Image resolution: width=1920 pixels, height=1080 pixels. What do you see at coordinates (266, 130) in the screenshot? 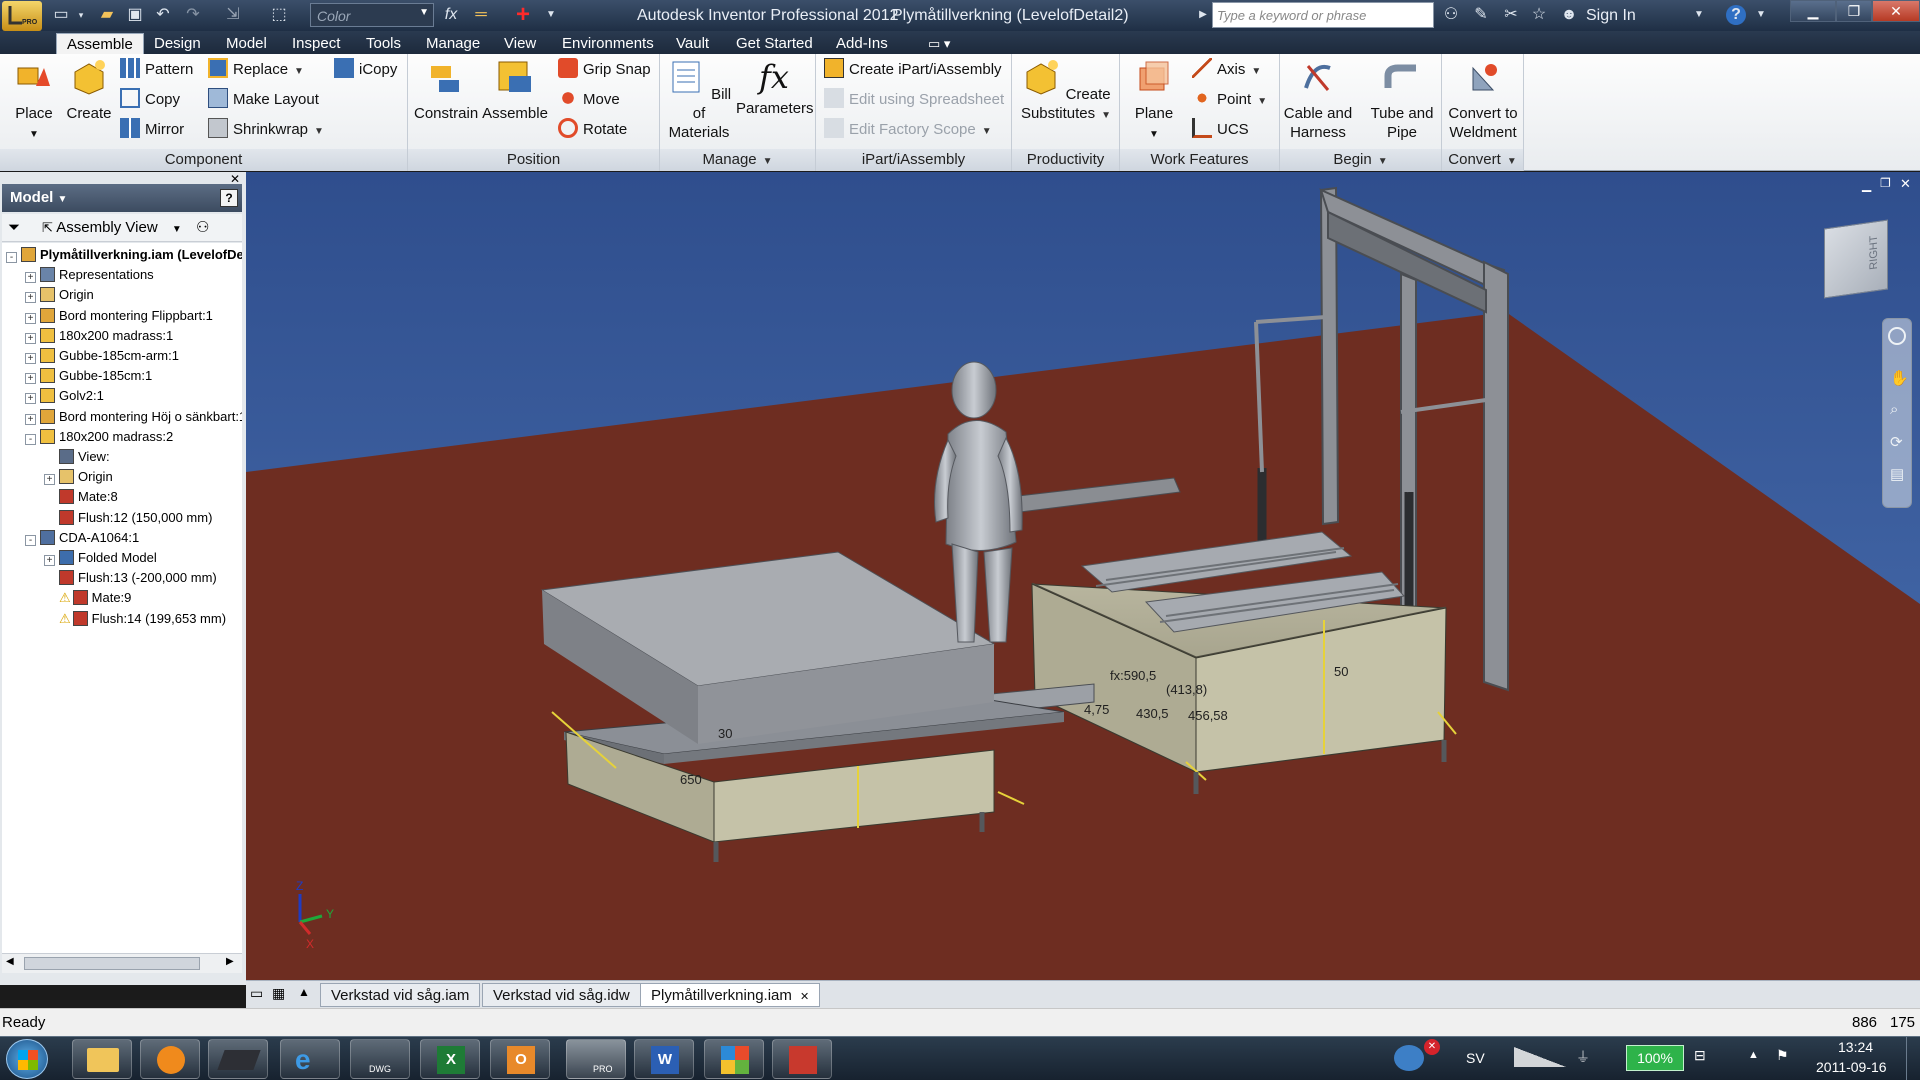
I see `shrinkwrap-button: Shrinkwrap ▼` at bounding box center [266, 130].